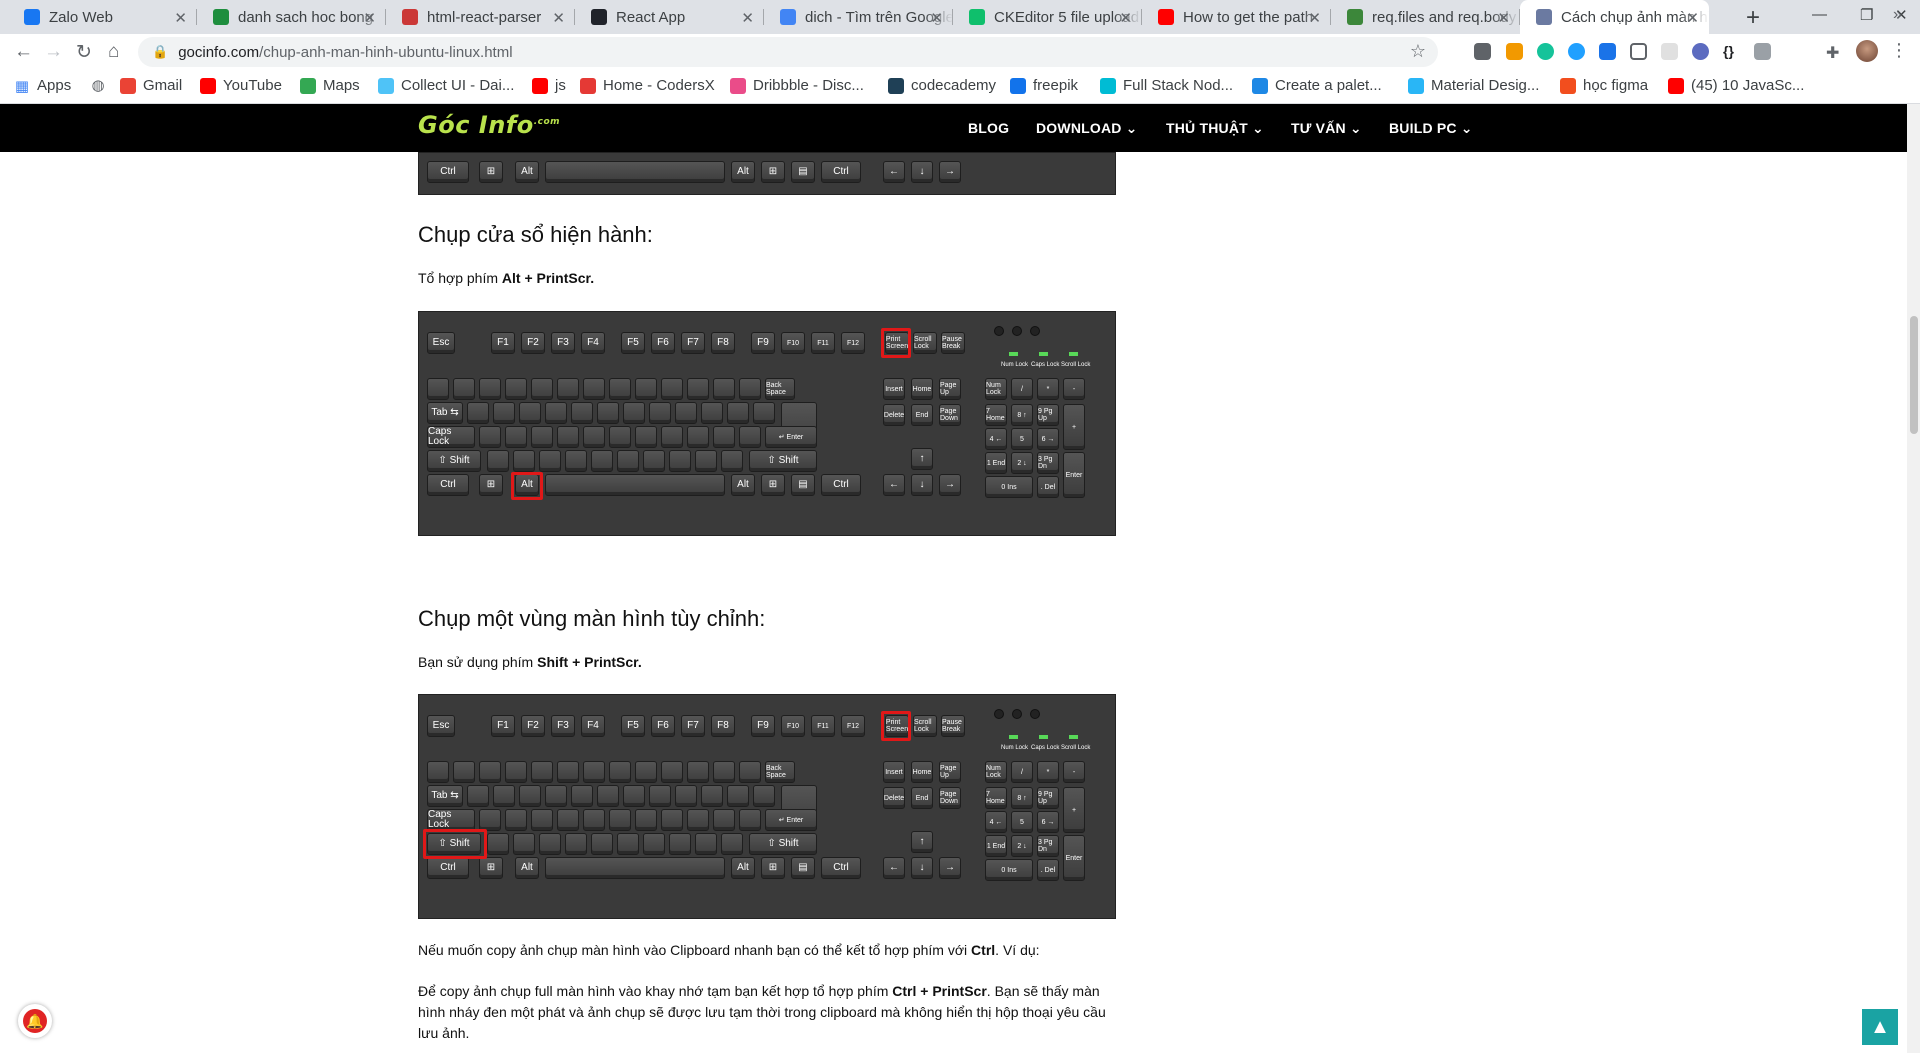  What do you see at coordinates (330, 85) in the screenshot?
I see `bookmark-item: Maps` at bounding box center [330, 85].